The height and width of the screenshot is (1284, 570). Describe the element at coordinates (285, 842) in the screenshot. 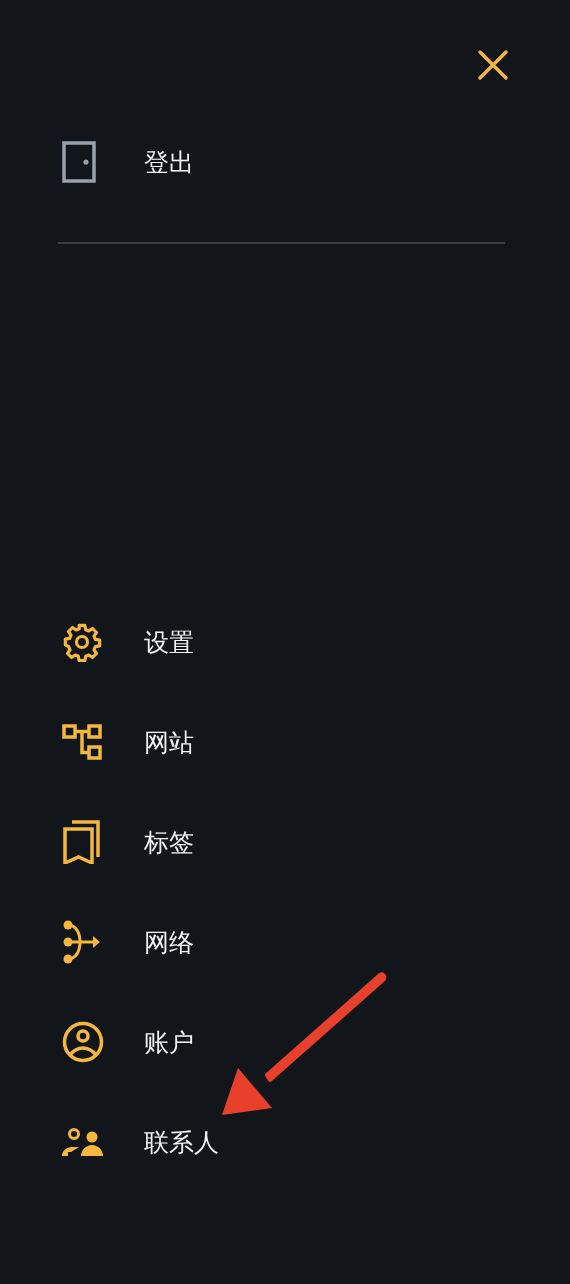

I see `menu-item: 标签` at that location.